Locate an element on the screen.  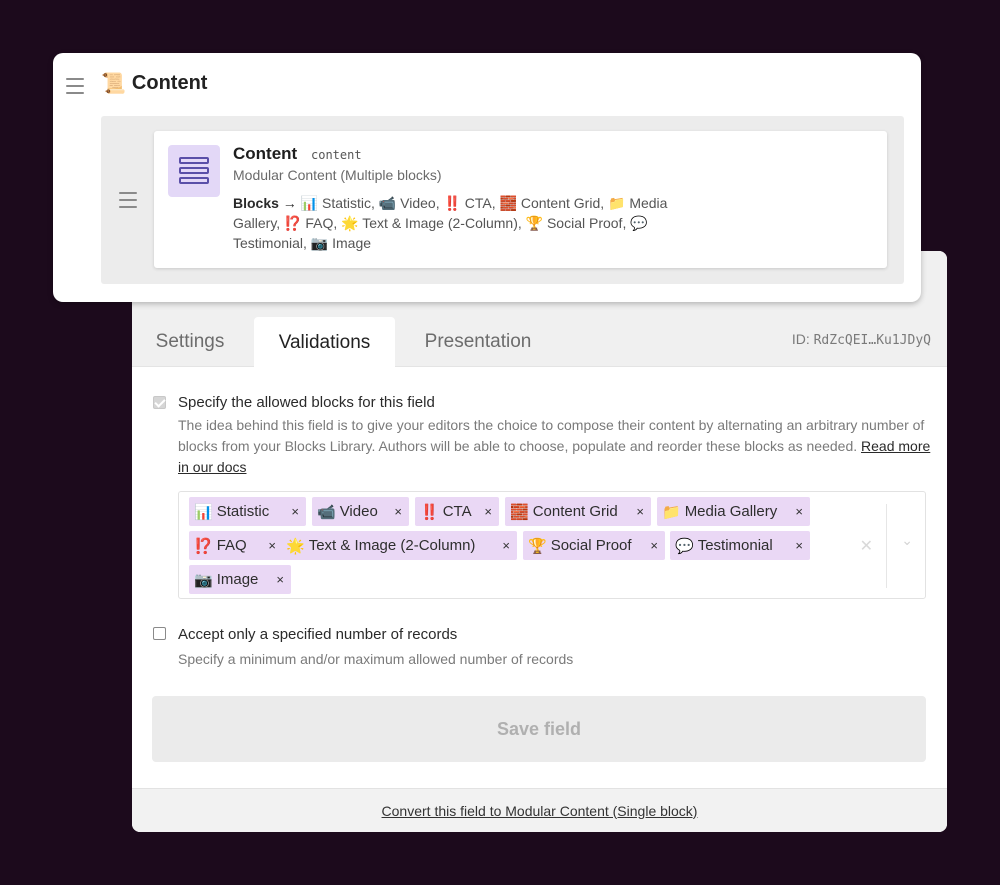
tag-label: Video is located at coordinates (358, 511).